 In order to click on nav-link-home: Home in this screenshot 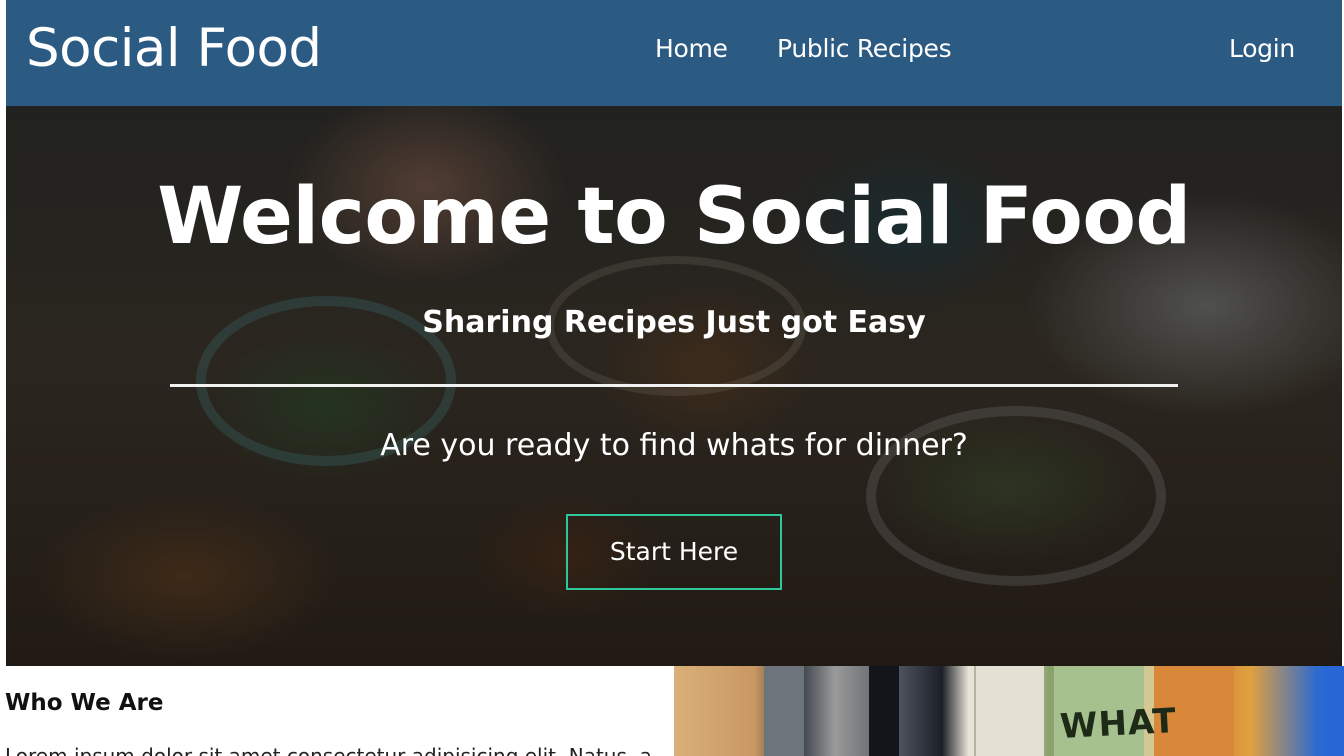, I will do `click(691, 49)`.